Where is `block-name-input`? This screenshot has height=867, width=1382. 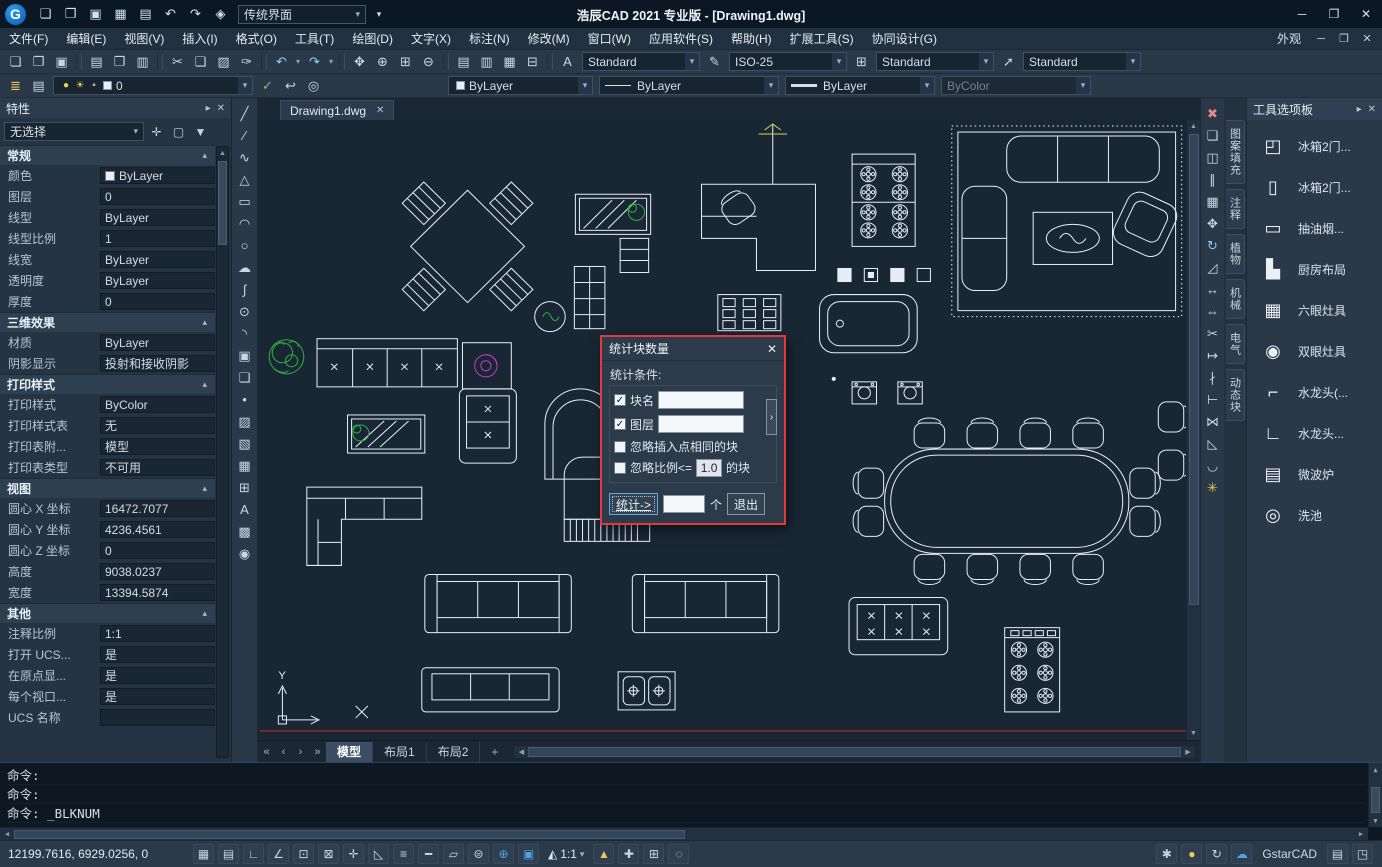 block-name-input is located at coordinates (701, 400).